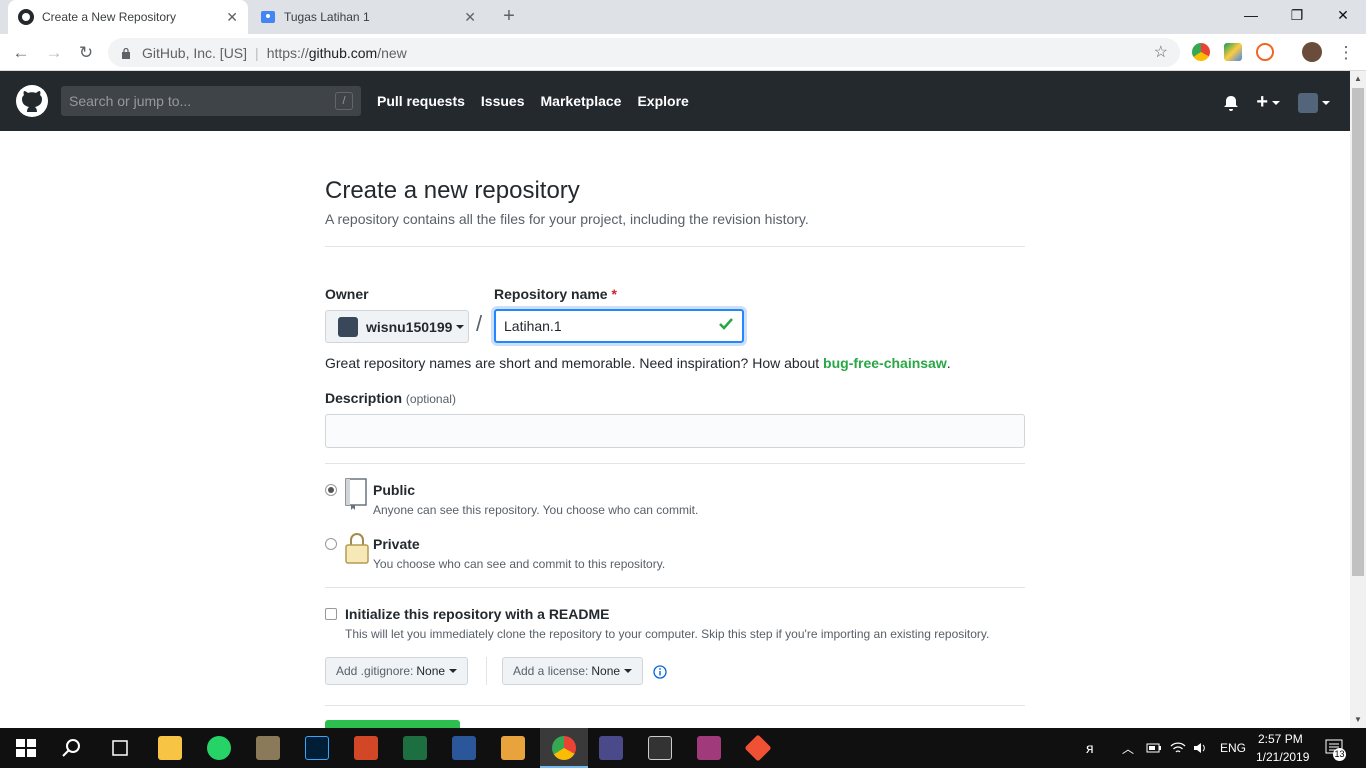 This screenshot has width=1366, height=768. What do you see at coordinates (509, 16) in the screenshot?
I see `new-tab-button: +` at bounding box center [509, 16].